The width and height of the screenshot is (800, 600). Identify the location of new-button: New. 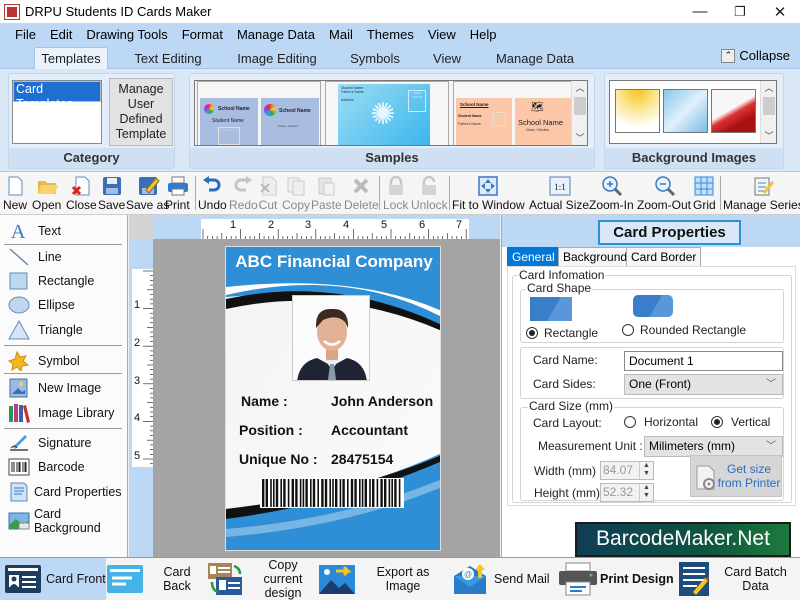
(15, 194).